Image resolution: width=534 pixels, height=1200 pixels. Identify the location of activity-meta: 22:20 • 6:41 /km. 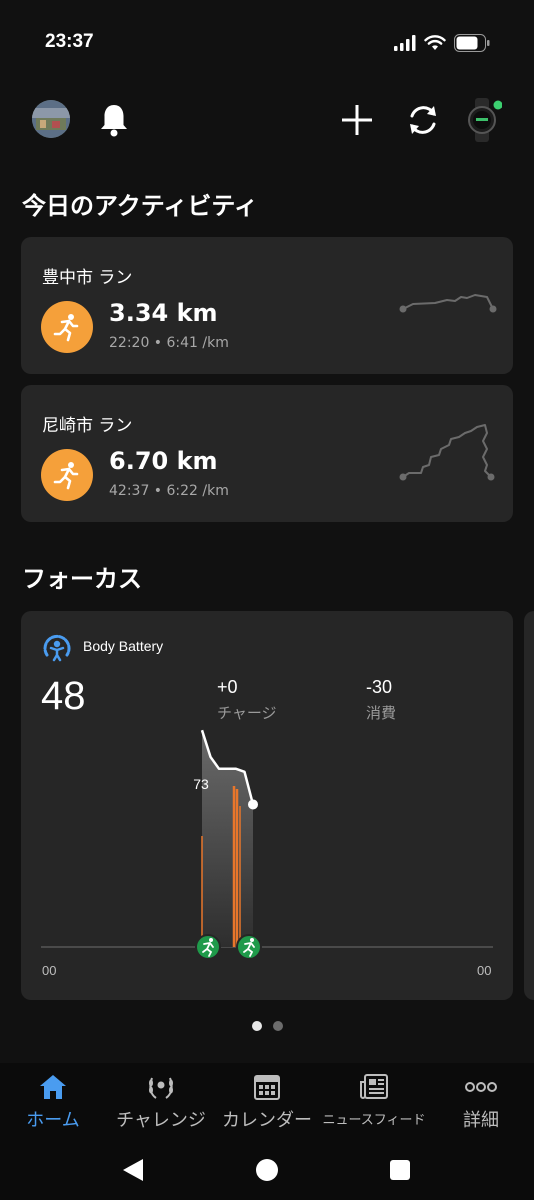
(169, 343).